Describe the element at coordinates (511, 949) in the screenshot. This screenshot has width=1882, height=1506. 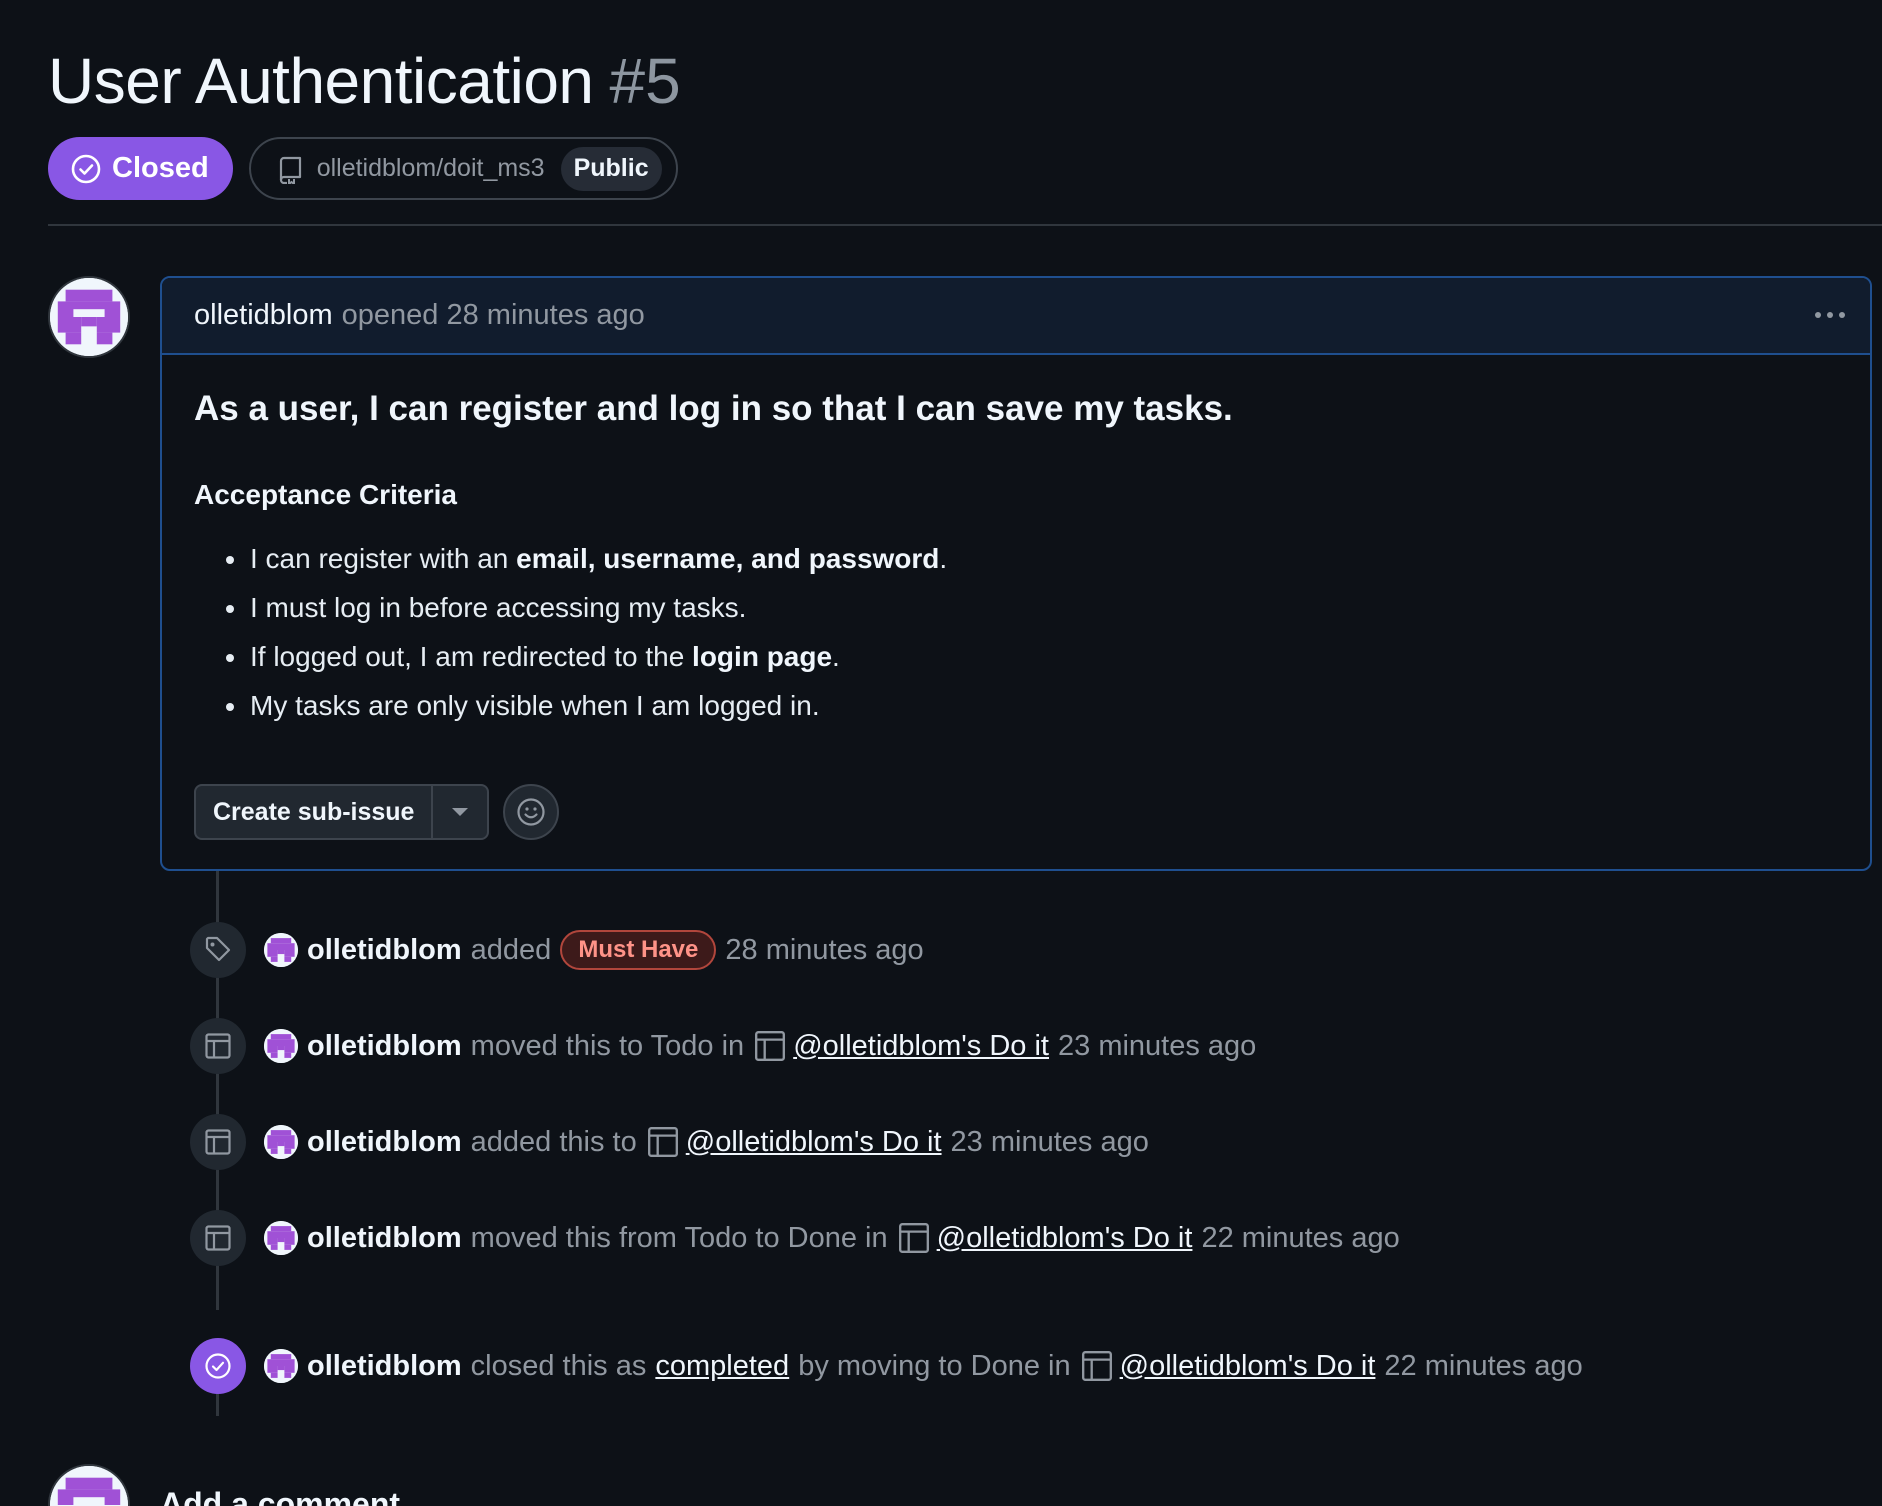
I see `event-text: added` at that location.